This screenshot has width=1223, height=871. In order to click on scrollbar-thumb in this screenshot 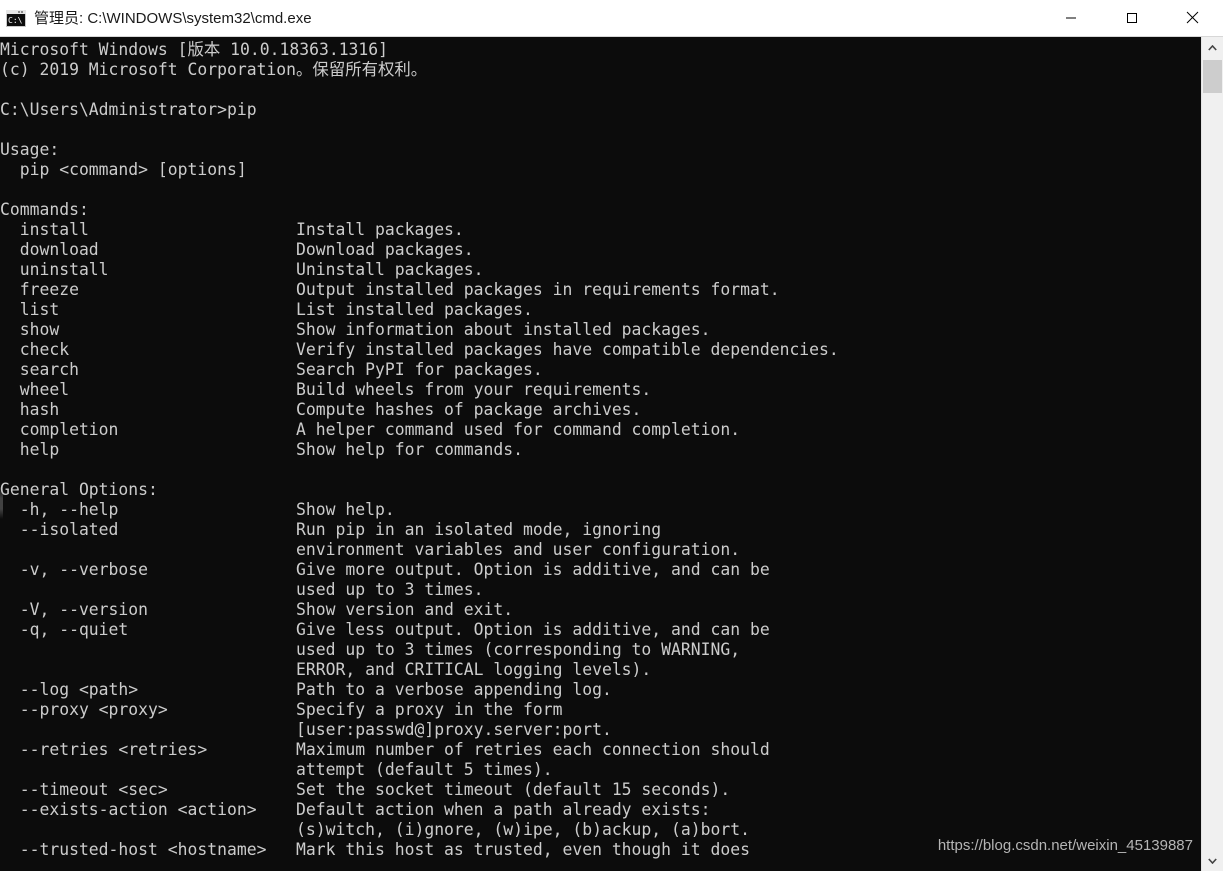, I will do `click(1212, 76)`.